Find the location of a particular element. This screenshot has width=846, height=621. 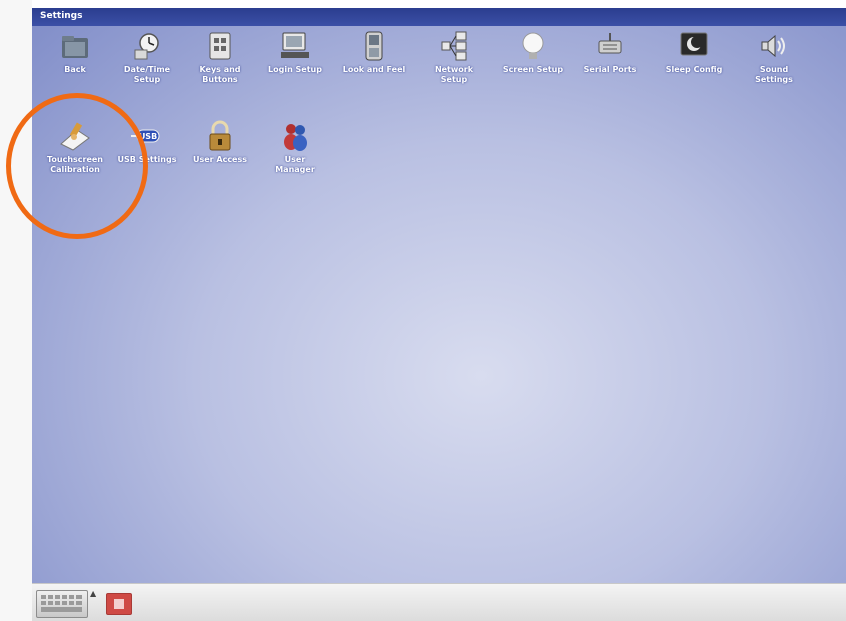

keyboard-button is located at coordinates (62, 604).